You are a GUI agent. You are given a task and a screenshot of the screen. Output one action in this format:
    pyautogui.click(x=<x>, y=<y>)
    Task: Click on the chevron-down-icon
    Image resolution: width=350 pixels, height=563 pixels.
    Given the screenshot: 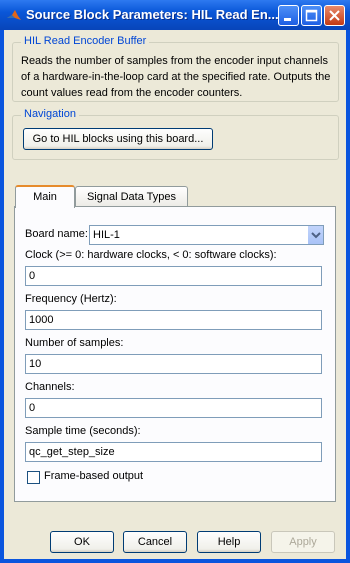 What is the action you would take?
    pyautogui.click(x=316, y=235)
    